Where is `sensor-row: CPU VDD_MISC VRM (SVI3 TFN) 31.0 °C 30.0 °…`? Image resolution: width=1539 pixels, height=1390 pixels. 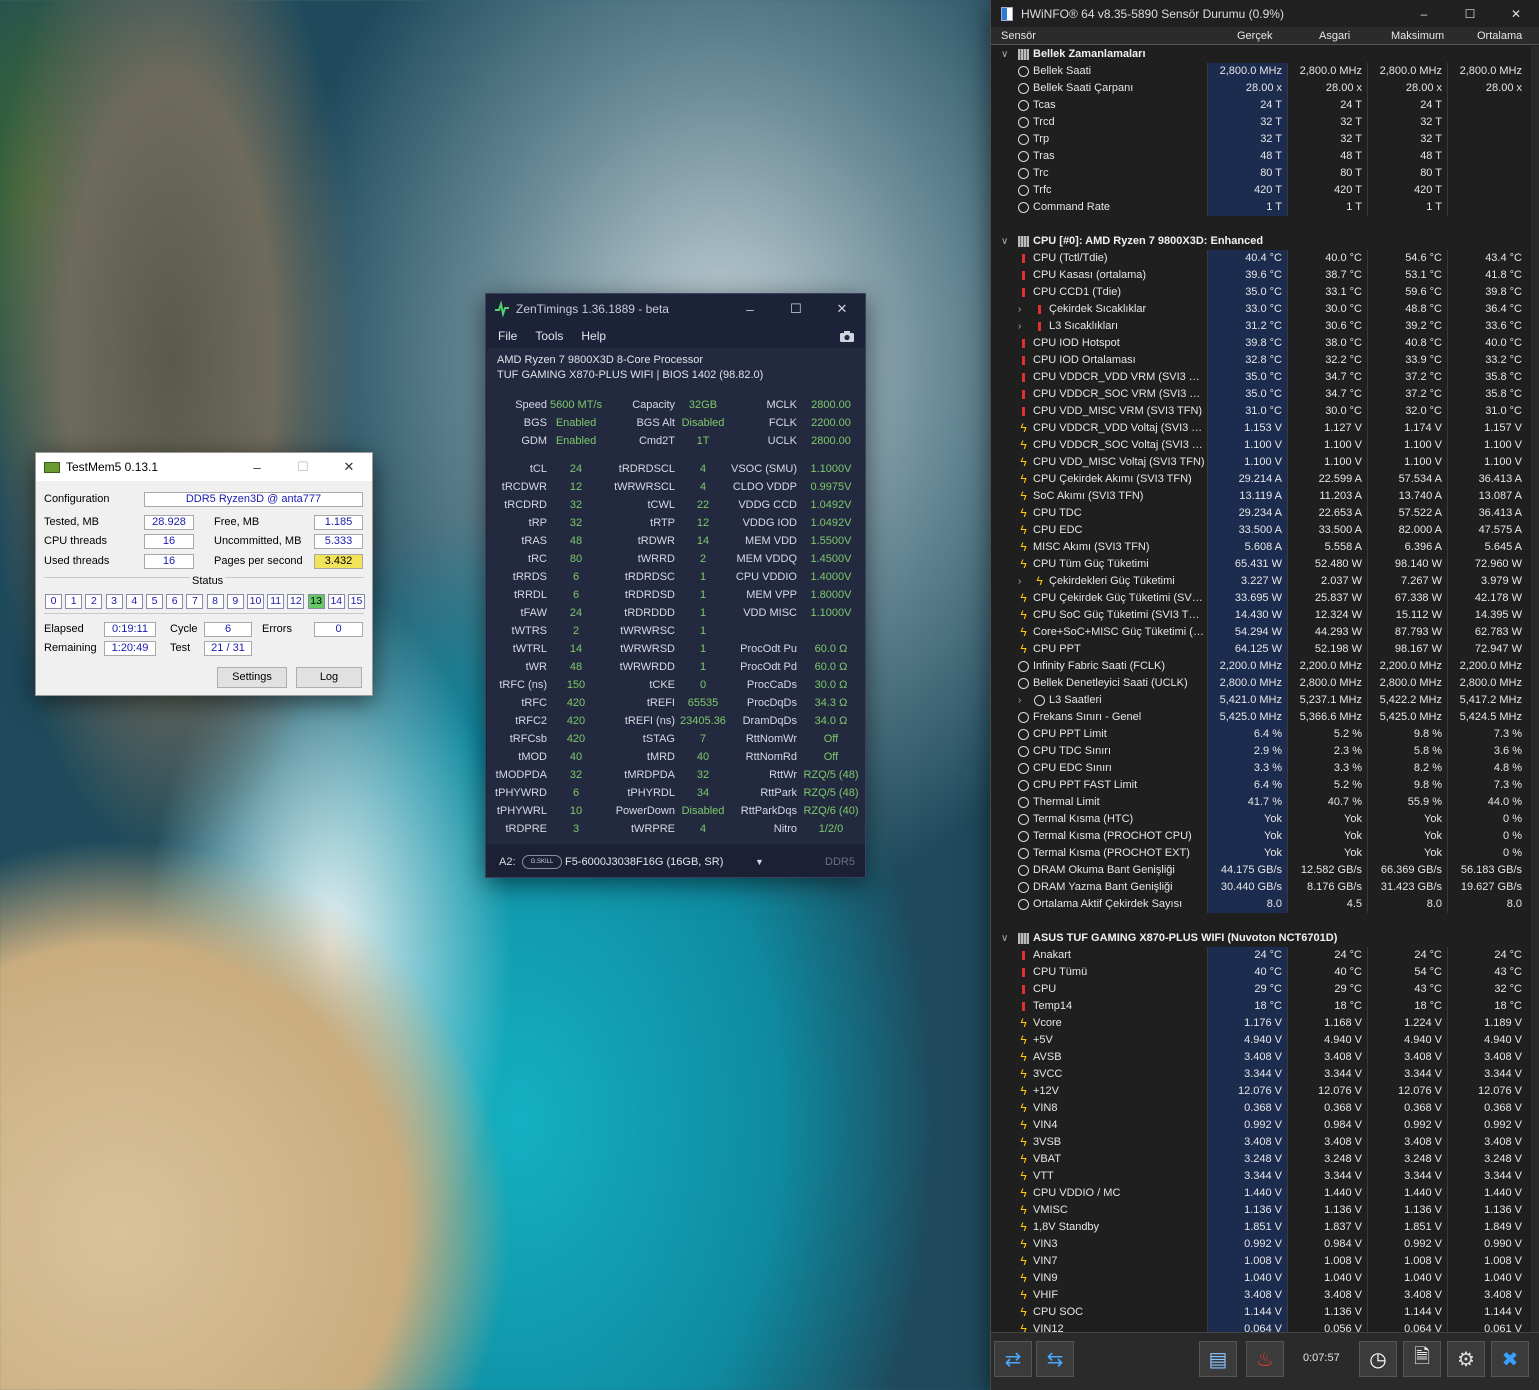
sensor-row: CPU VDD_MISC VRM (SVI3 TFN) 31.0 °C 30.0 °… is located at coordinates (1265, 411).